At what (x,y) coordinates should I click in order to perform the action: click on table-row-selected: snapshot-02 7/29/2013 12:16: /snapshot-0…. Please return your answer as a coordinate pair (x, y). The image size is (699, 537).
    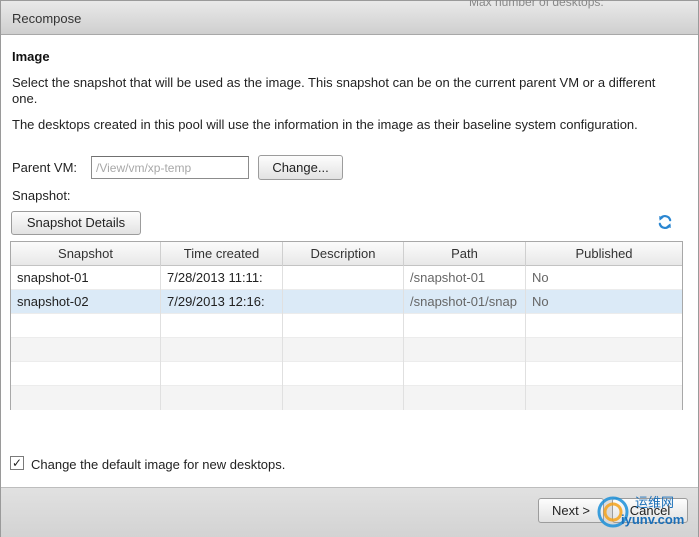
    Looking at the image, I should click on (346, 302).